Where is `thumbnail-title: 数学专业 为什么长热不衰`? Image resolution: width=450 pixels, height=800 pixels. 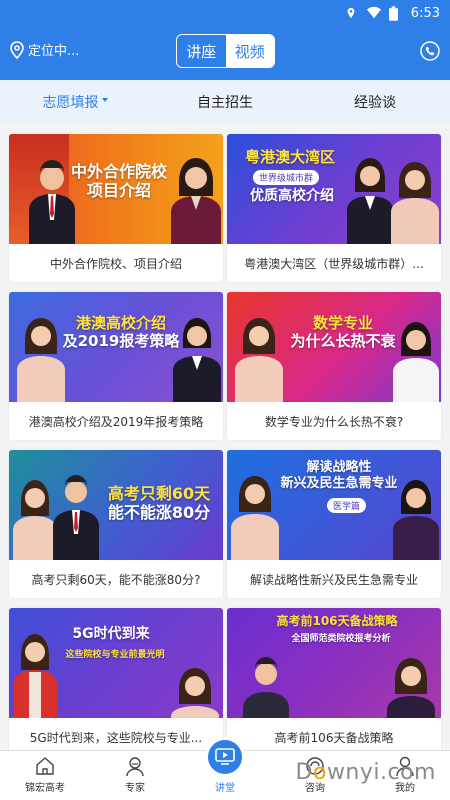
thumbnail-title: 数学专业 为什么长热不衰 is located at coordinates (343, 332).